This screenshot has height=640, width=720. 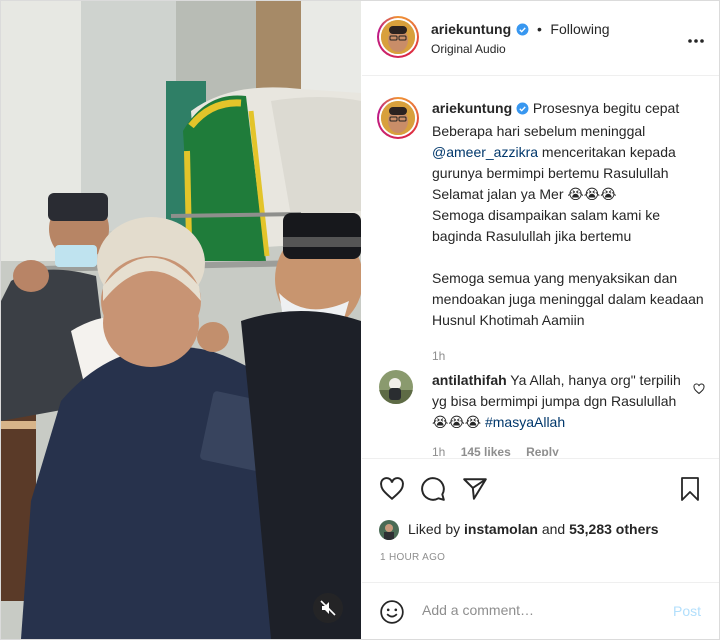 I want to click on caption-line: Selamat jalan ya Mer 😭😭😭, so click(x=524, y=194).